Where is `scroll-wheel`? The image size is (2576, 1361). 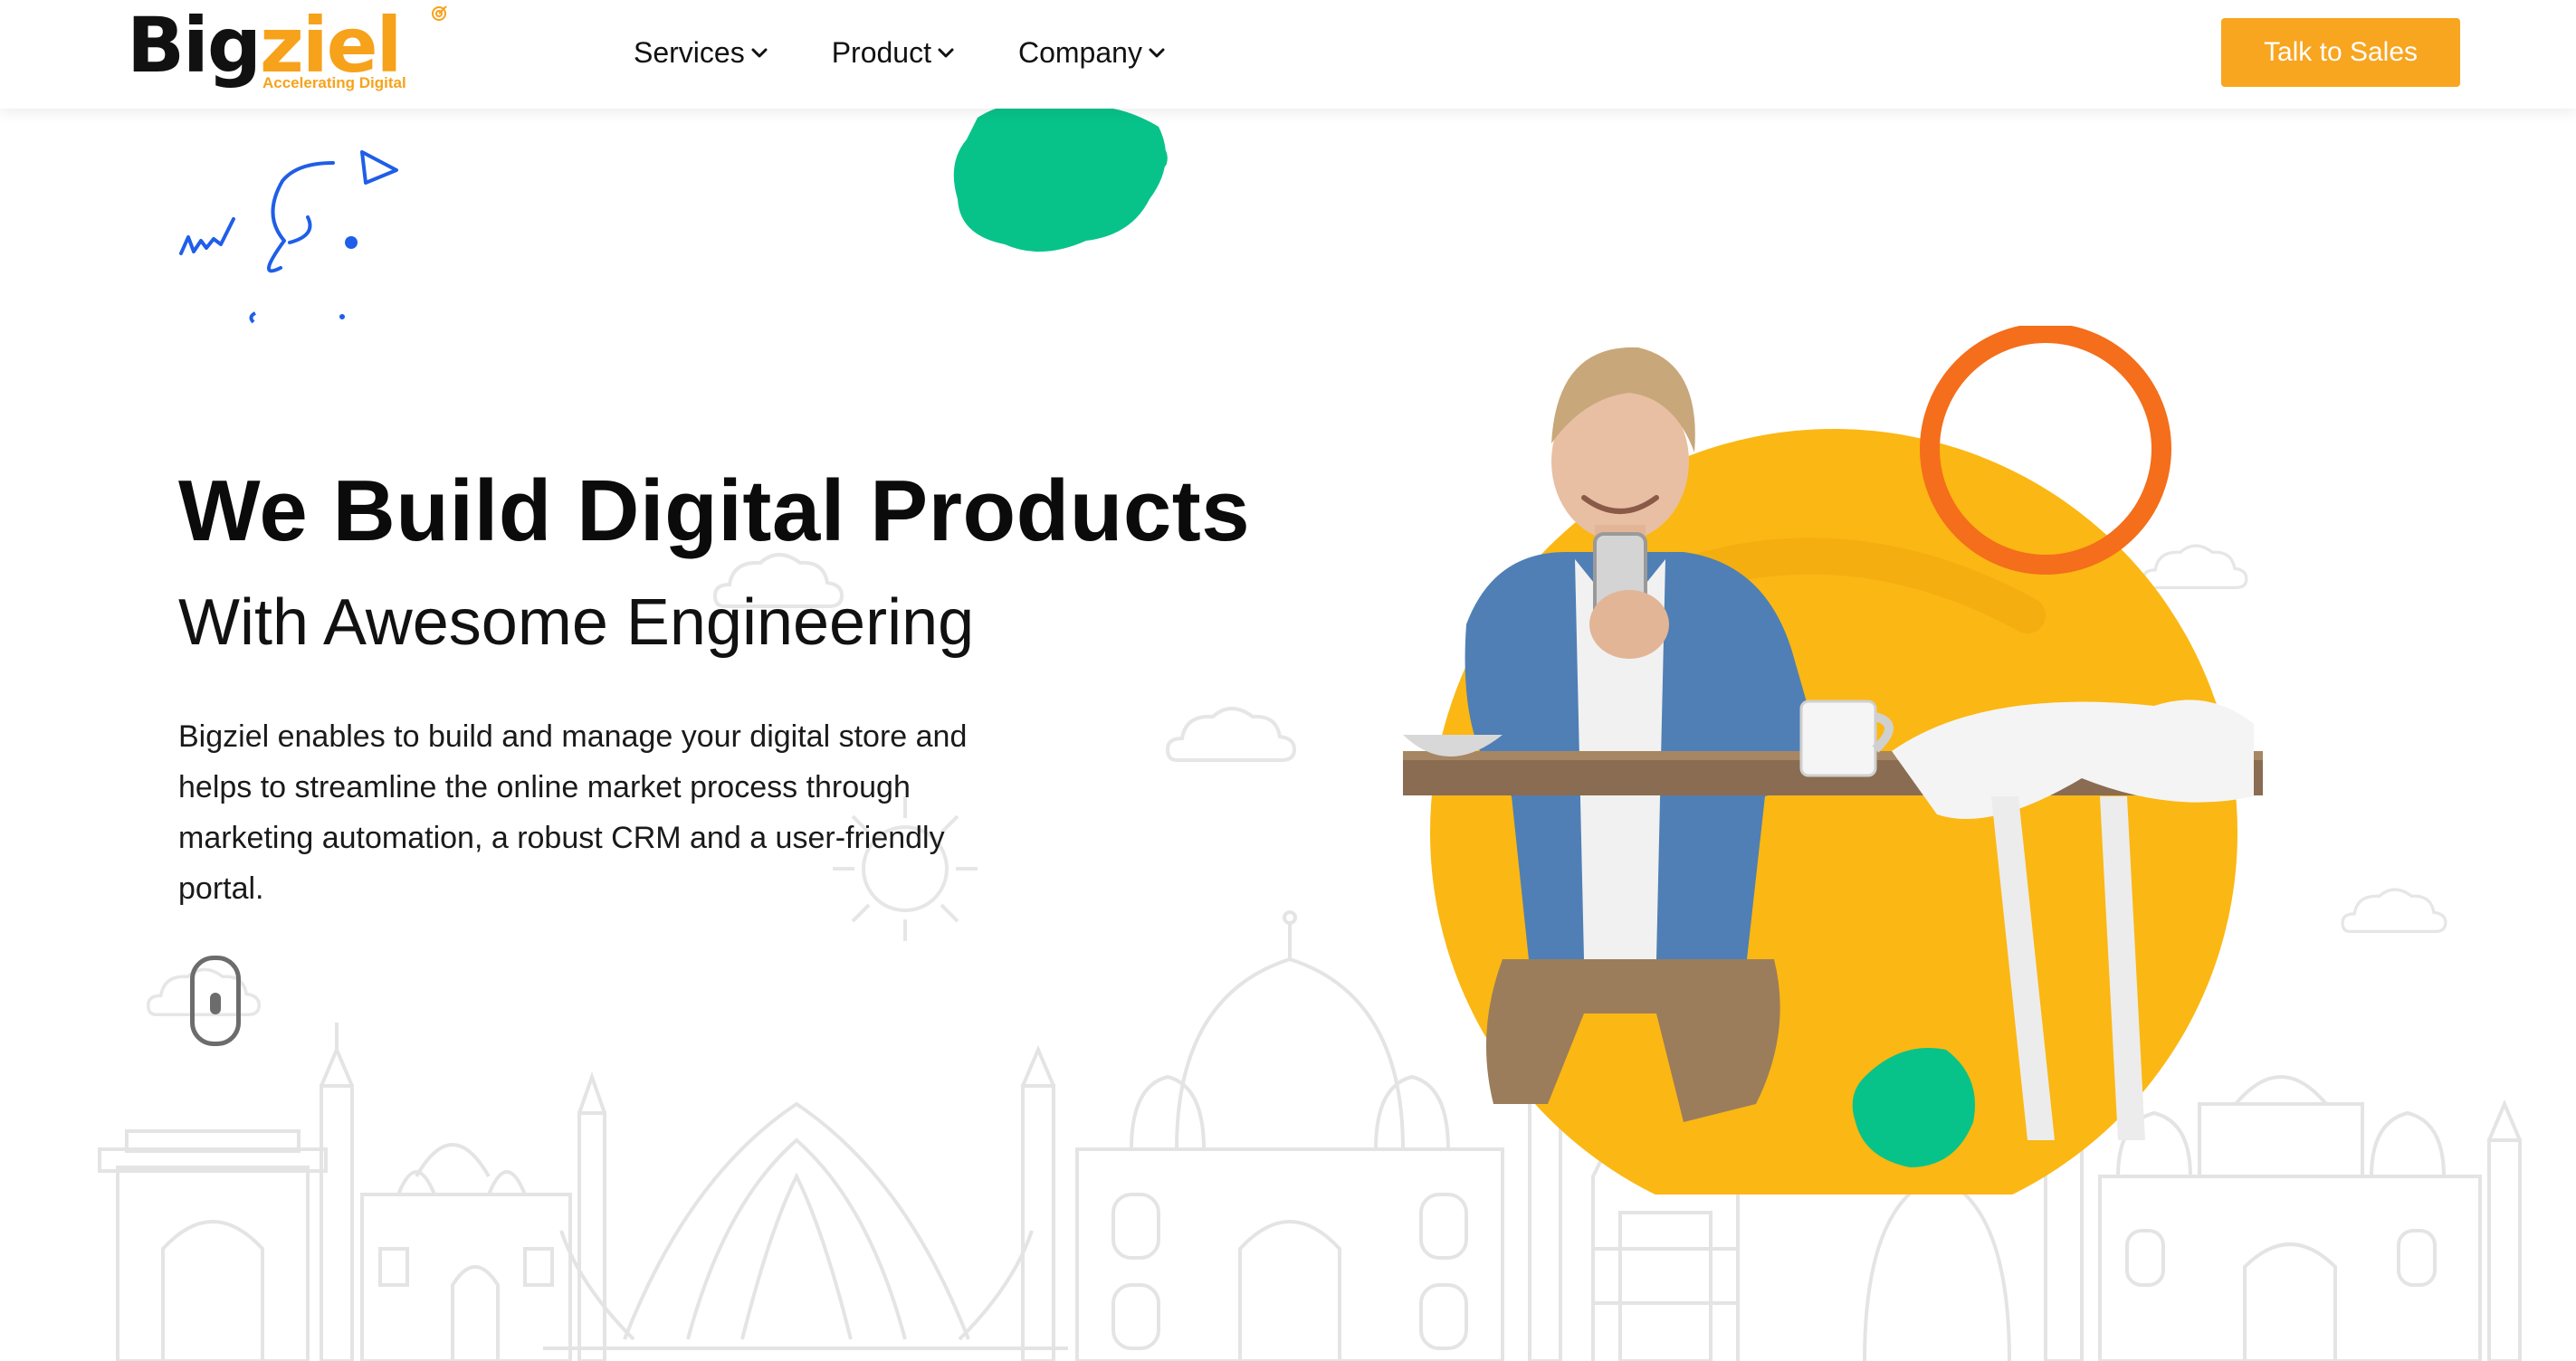 scroll-wheel is located at coordinates (216, 1003).